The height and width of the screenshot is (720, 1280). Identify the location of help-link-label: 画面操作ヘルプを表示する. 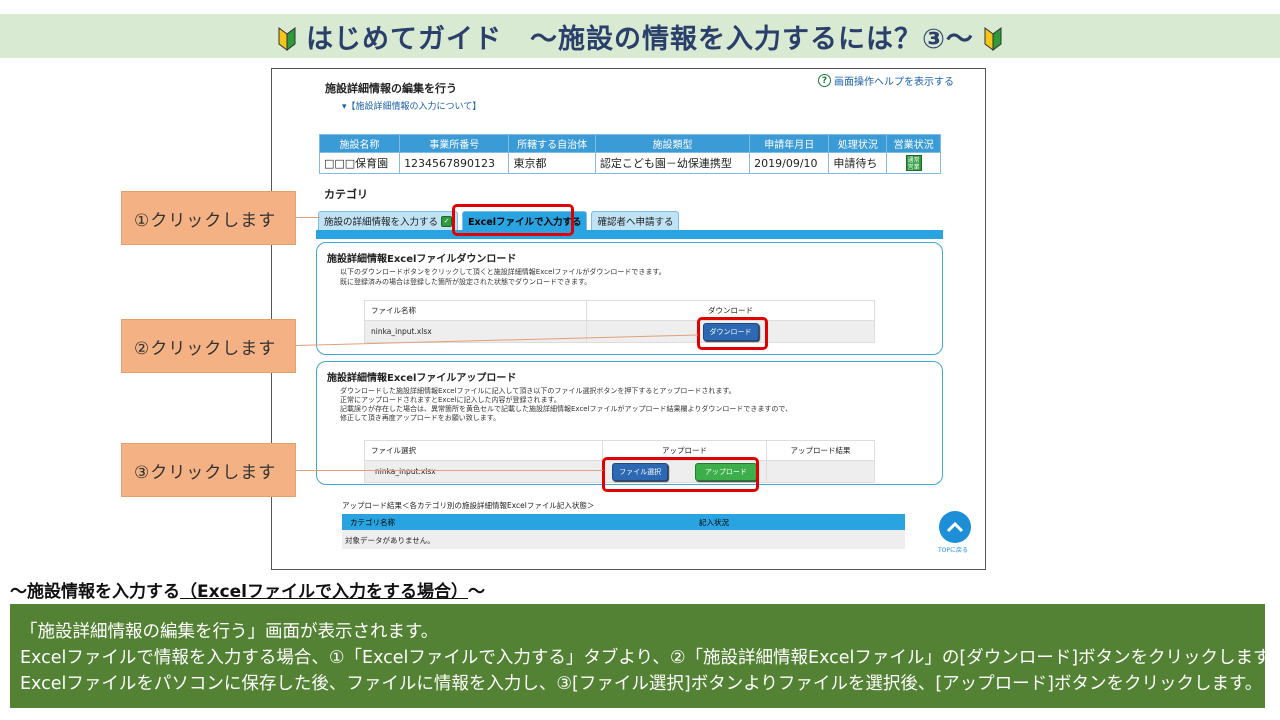
(894, 82).